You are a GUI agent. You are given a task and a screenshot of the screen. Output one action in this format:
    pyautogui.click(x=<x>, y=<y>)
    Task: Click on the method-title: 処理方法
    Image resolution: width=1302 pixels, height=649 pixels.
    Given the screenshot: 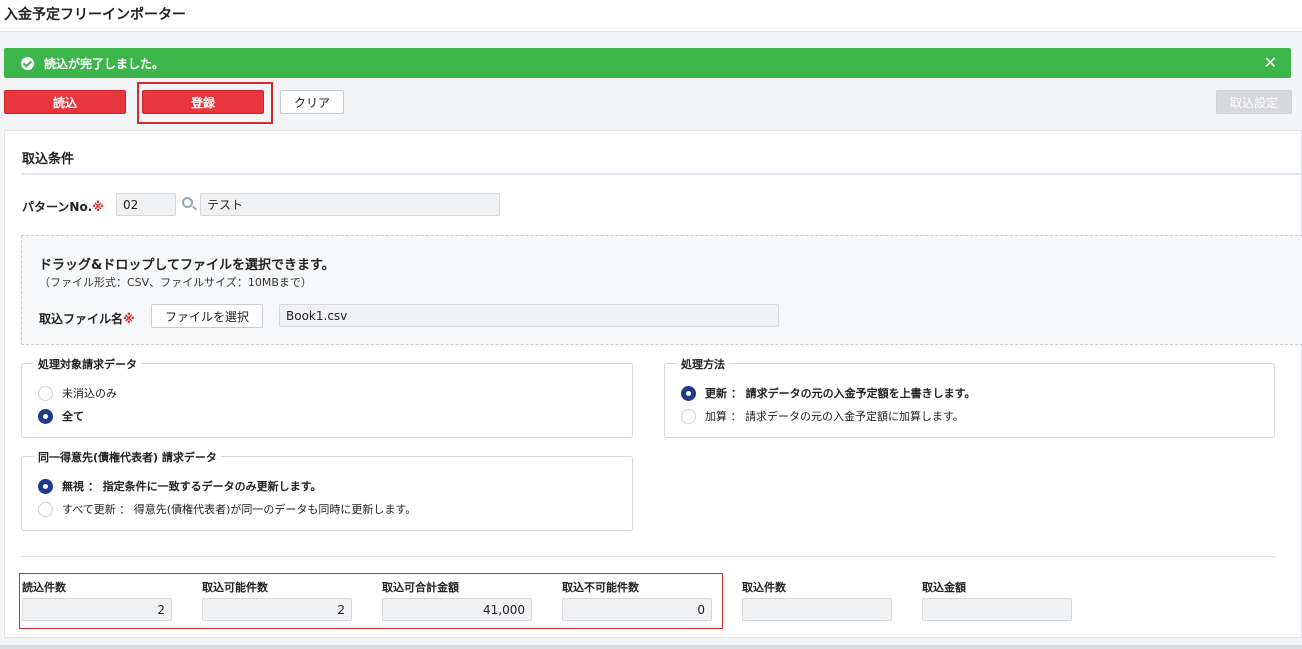 What is the action you would take?
    pyautogui.click(x=703, y=364)
    